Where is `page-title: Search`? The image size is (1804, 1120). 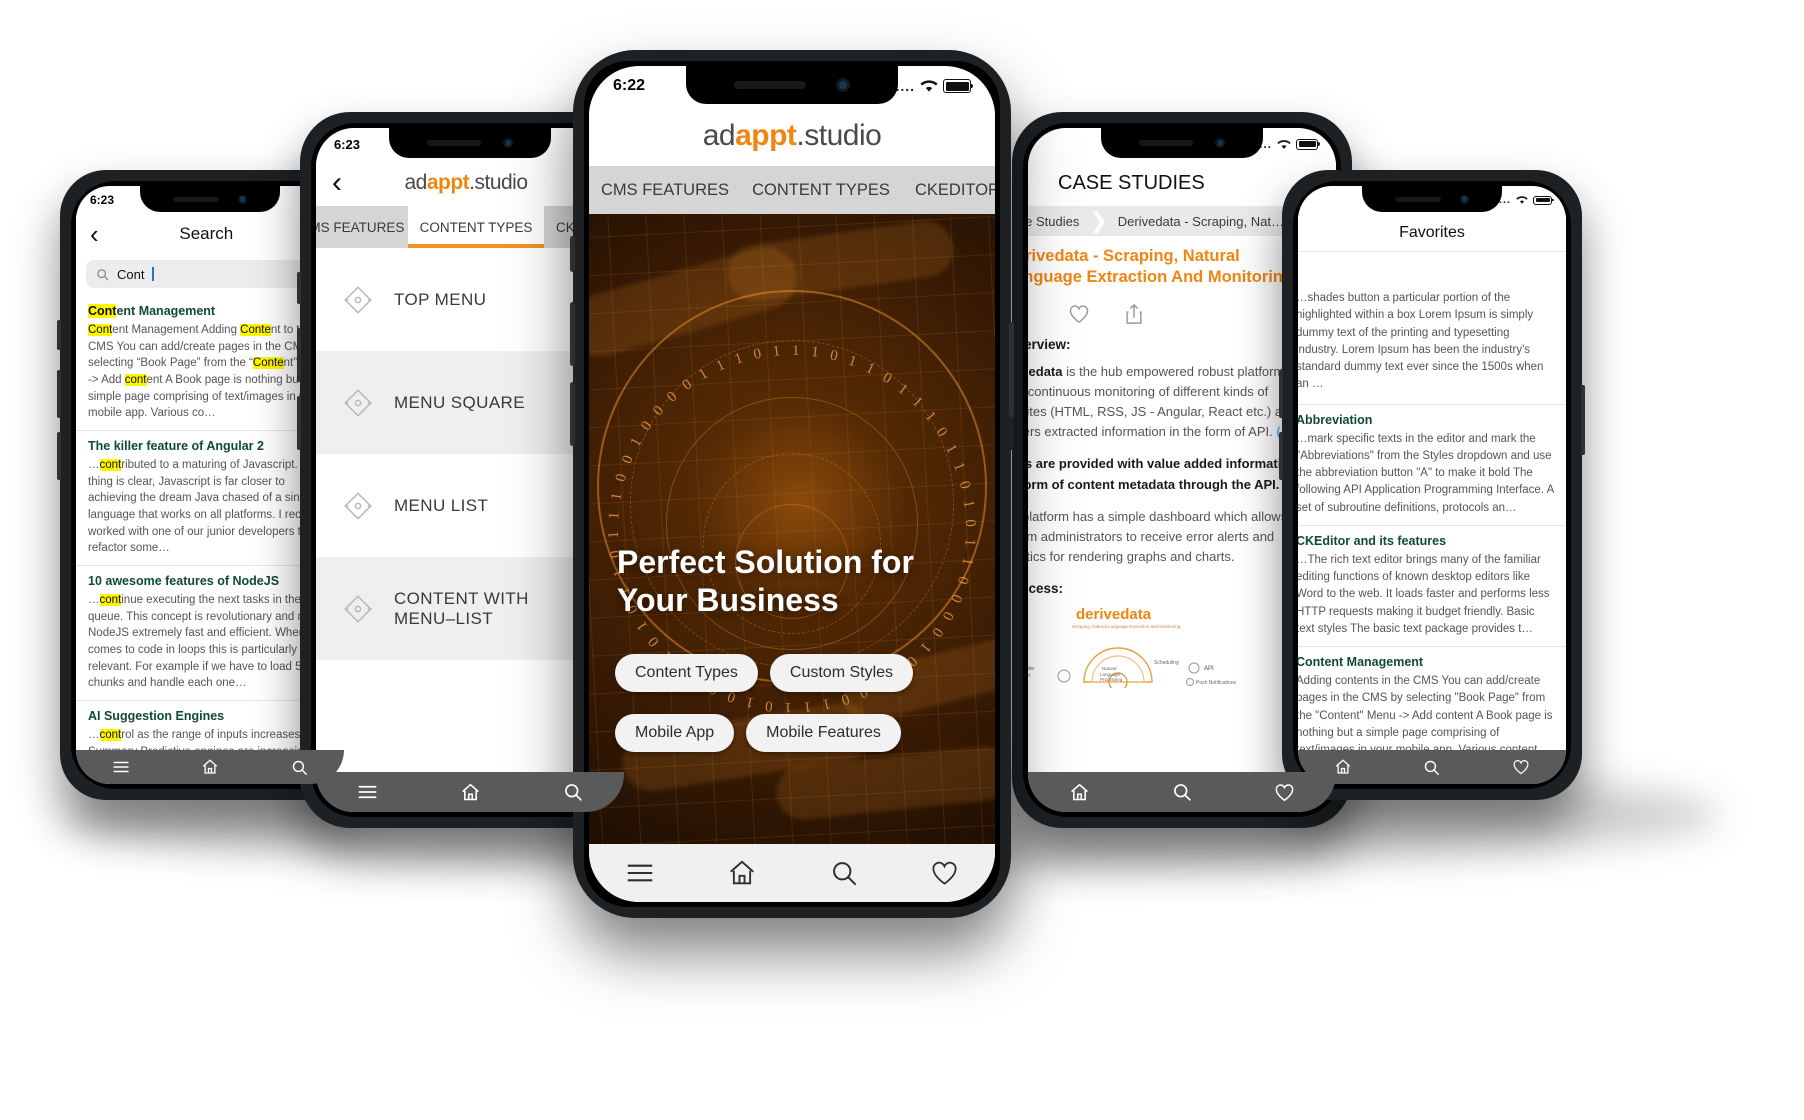
page-title: Search is located at coordinates (206, 233).